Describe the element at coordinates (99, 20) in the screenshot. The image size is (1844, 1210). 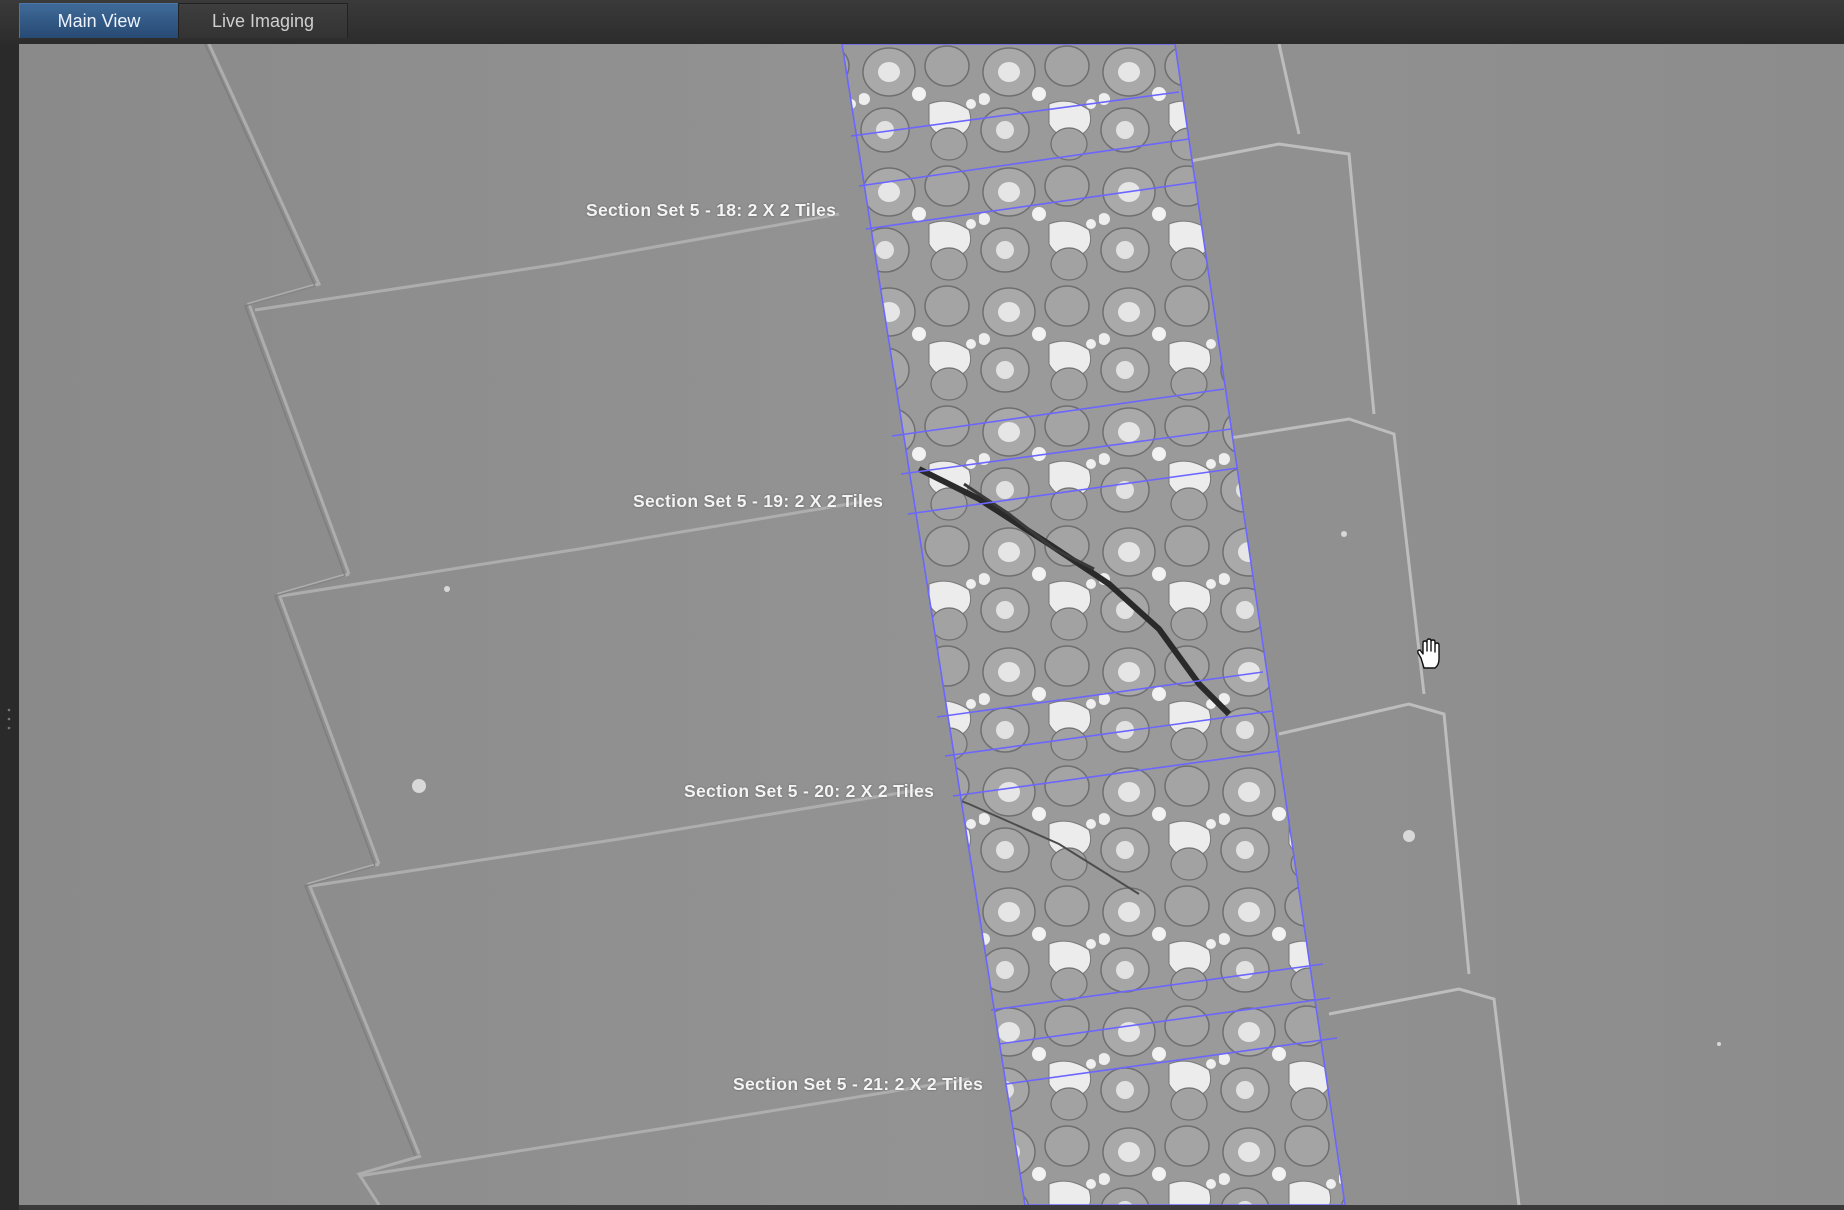
I see `tab-main-view: Main View` at that location.